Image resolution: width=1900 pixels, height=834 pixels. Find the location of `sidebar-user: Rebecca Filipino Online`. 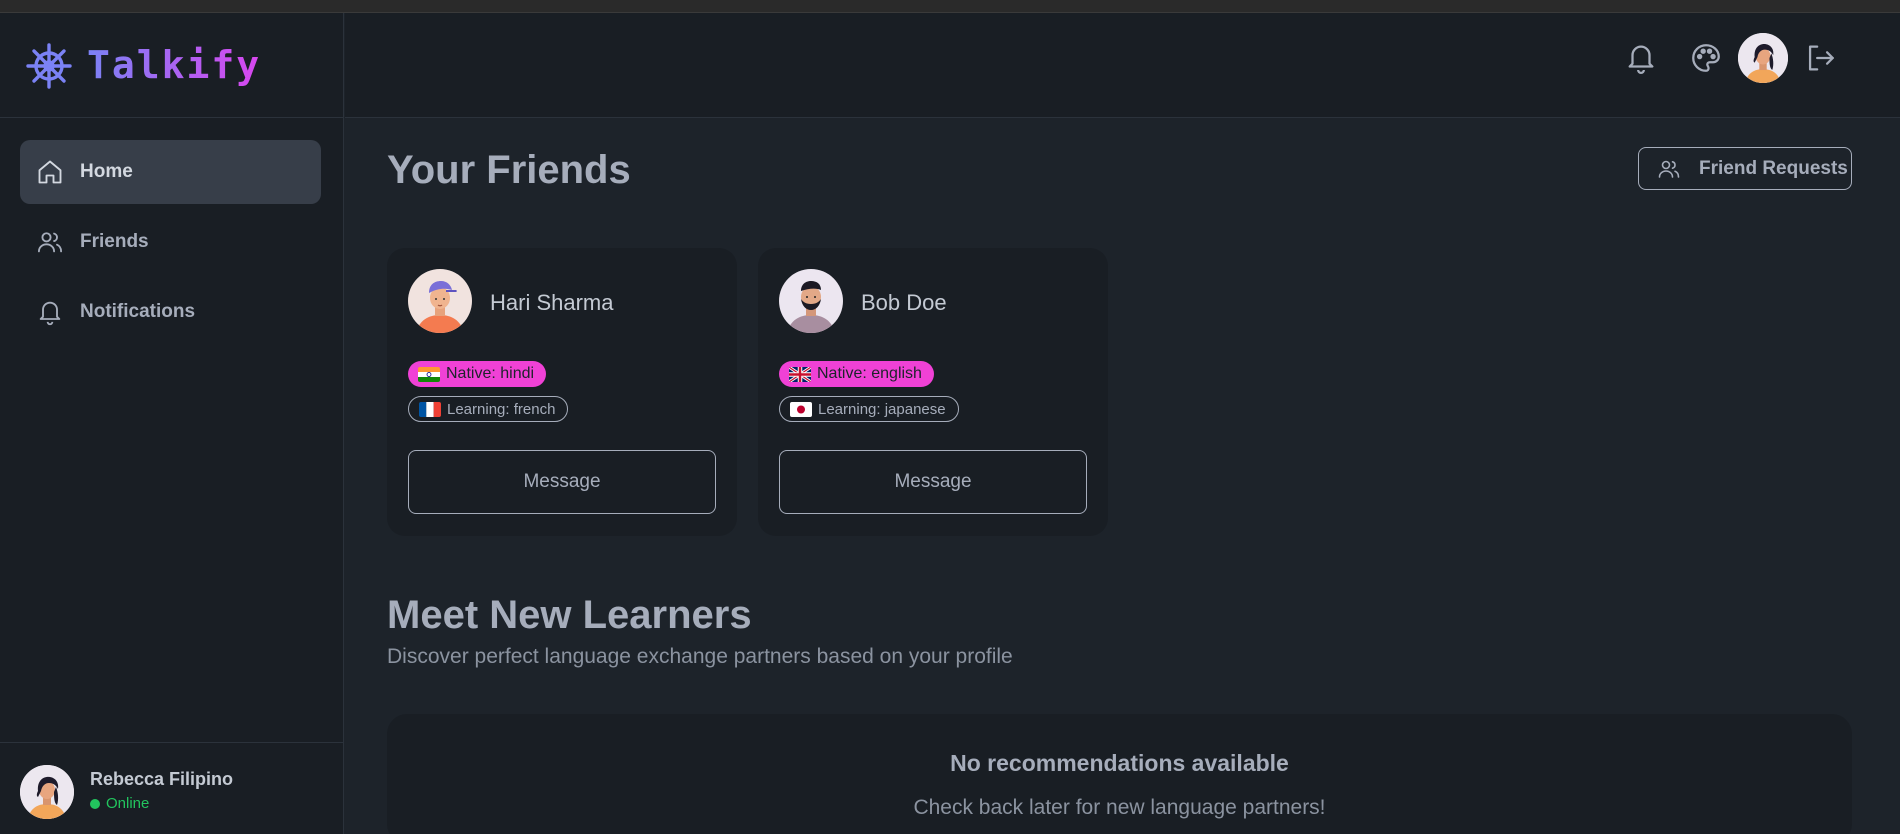

sidebar-user: Rebecca Filipino Online is located at coordinates (172, 788).